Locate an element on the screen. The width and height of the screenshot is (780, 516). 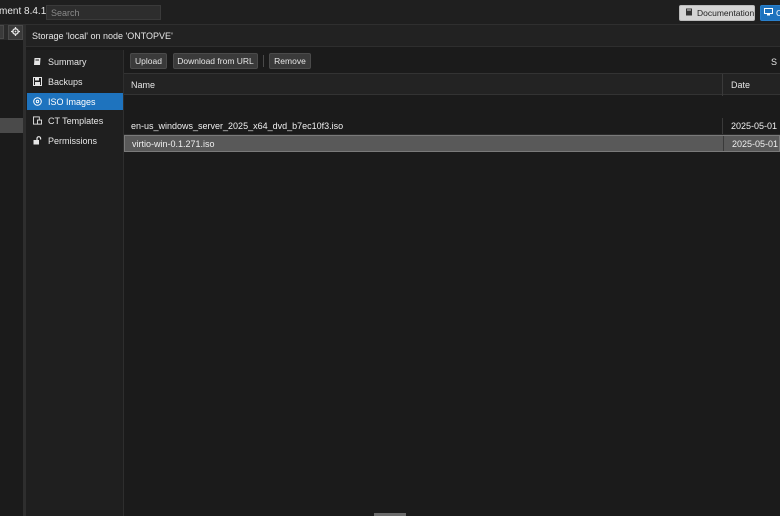
nav-item-permissions: Permissions is located at coordinates (75, 140).